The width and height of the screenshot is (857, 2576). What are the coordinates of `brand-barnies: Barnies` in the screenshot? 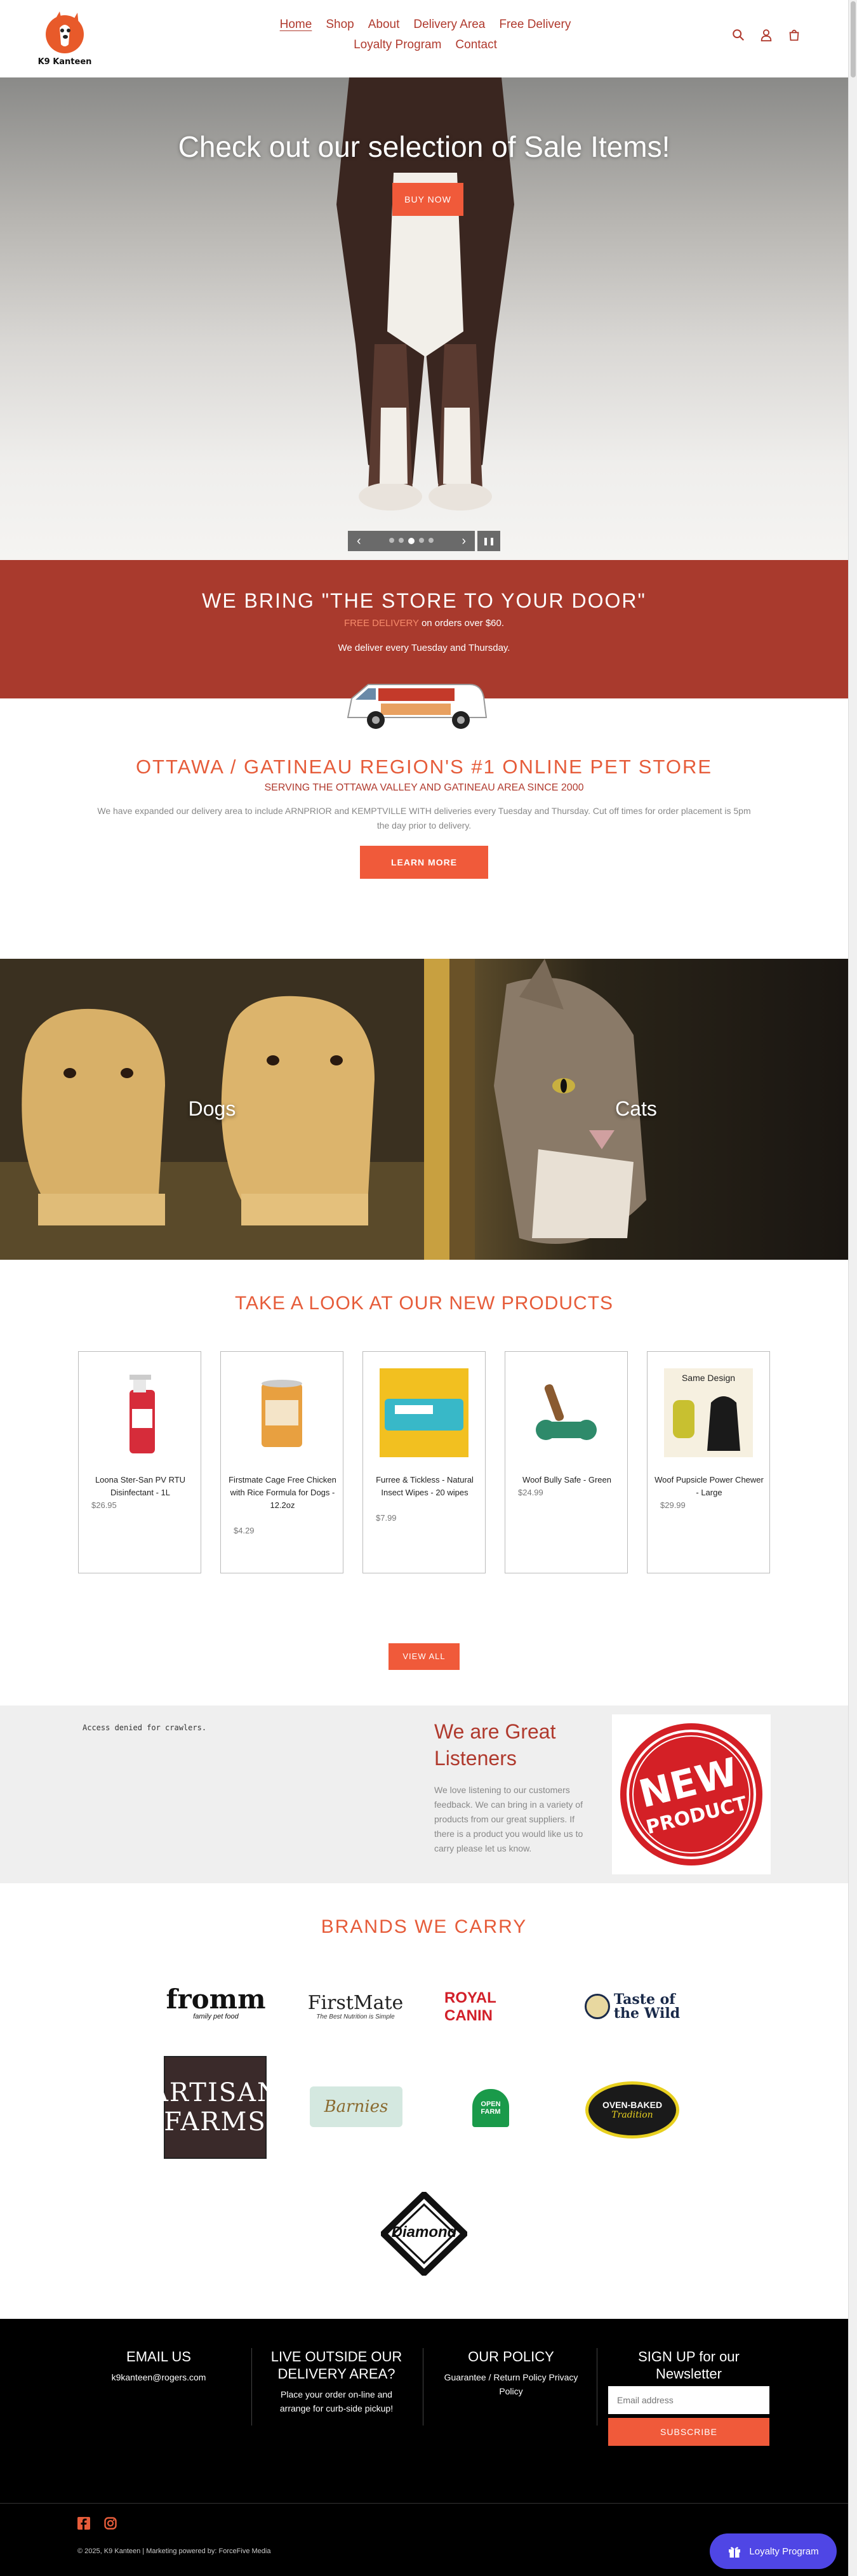 It's located at (356, 2106).